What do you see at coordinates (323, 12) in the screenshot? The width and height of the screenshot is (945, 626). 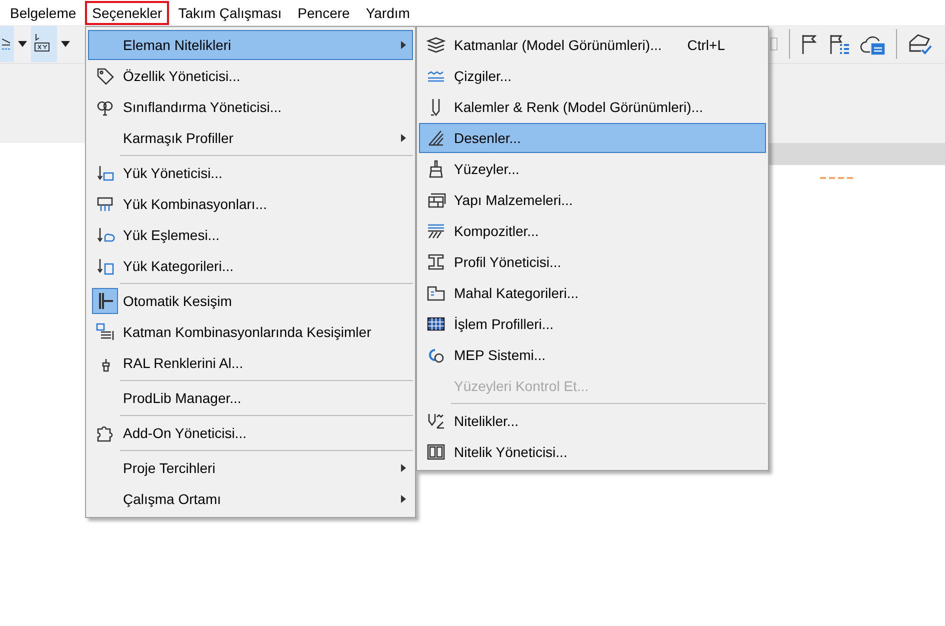 I see `menu-bar-item: Pencere` at bounding box center [323, 12].